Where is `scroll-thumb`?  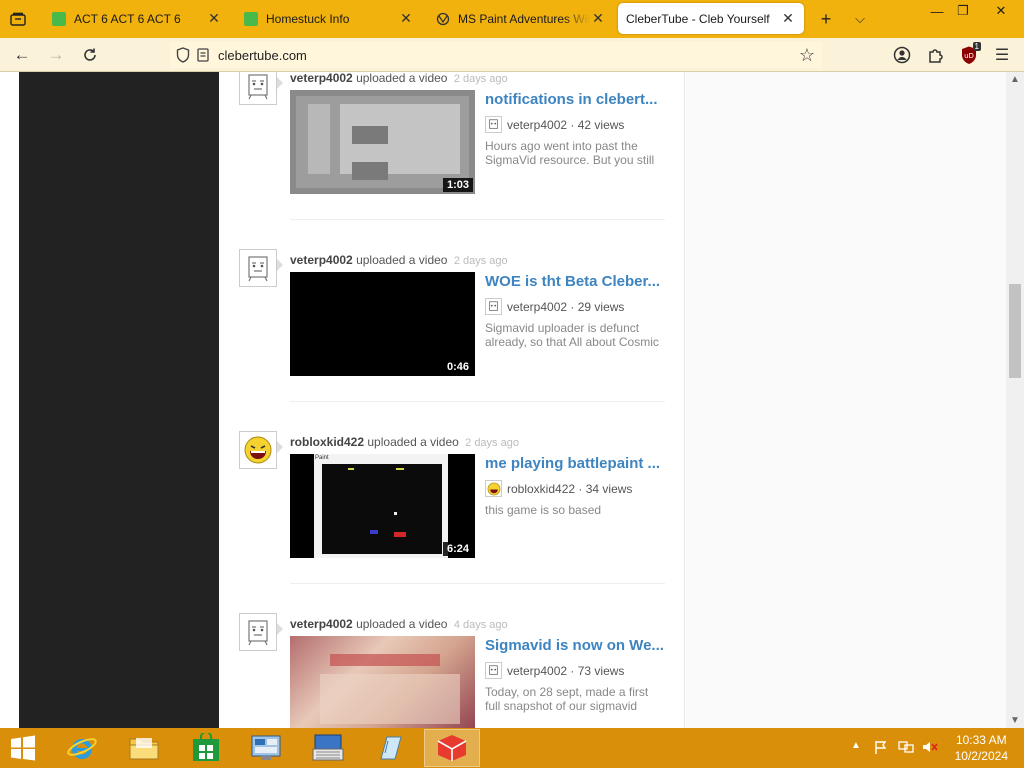
scroll-thumb is located at coordinates (1015, 331).